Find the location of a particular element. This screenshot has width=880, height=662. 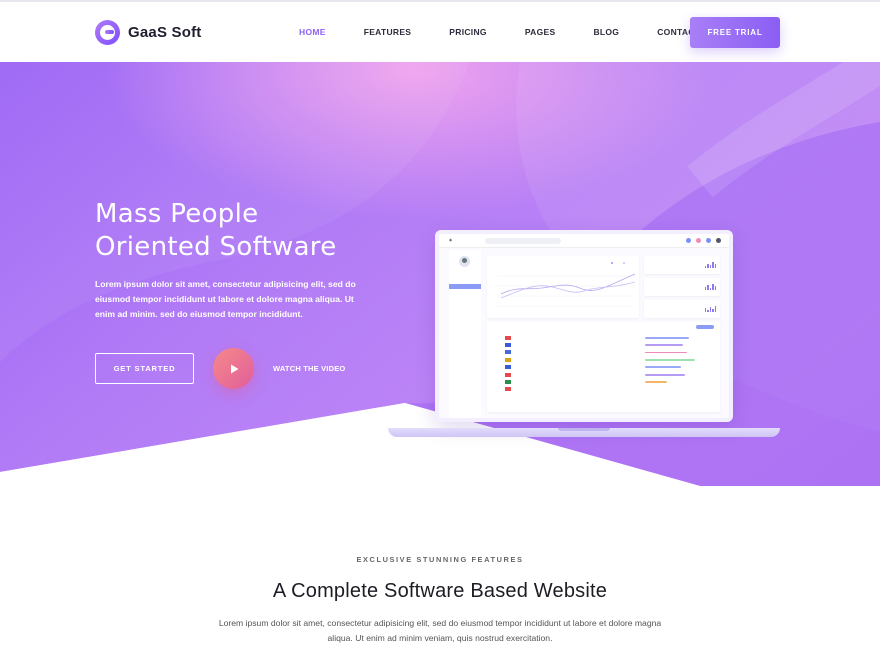

dashboard-chart-card is located at coordinates (563, 287).